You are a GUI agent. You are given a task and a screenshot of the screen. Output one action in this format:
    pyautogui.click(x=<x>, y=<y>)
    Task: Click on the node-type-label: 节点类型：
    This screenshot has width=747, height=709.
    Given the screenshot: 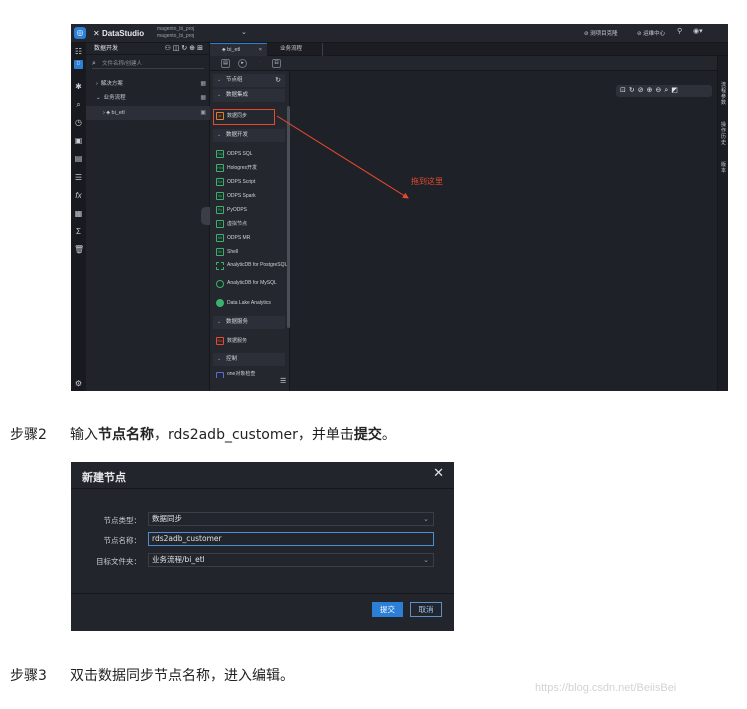 What is the action you would take?
    pyautogui.click(x=122, y=520)
    